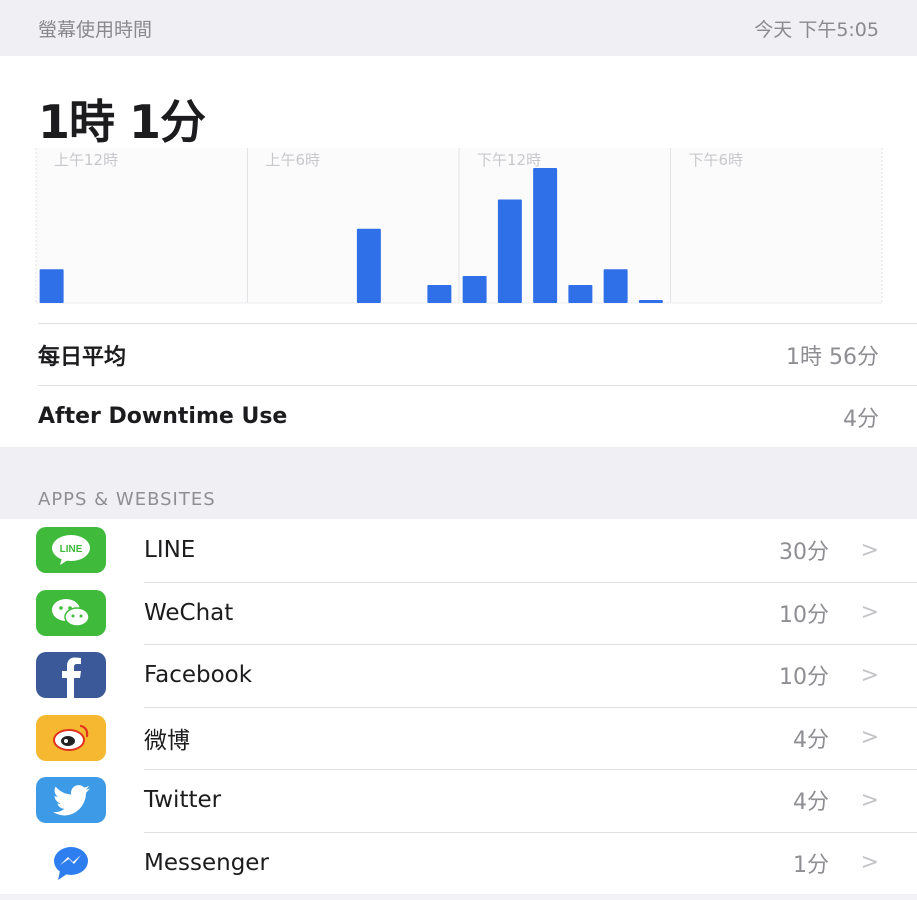 This screenshot has width=917, height=900. What do you see at coordinates (458, 504) in the screenshot?
I see `apps-section-header: APPS & WEBSITES` at bounding box center [458, 504].